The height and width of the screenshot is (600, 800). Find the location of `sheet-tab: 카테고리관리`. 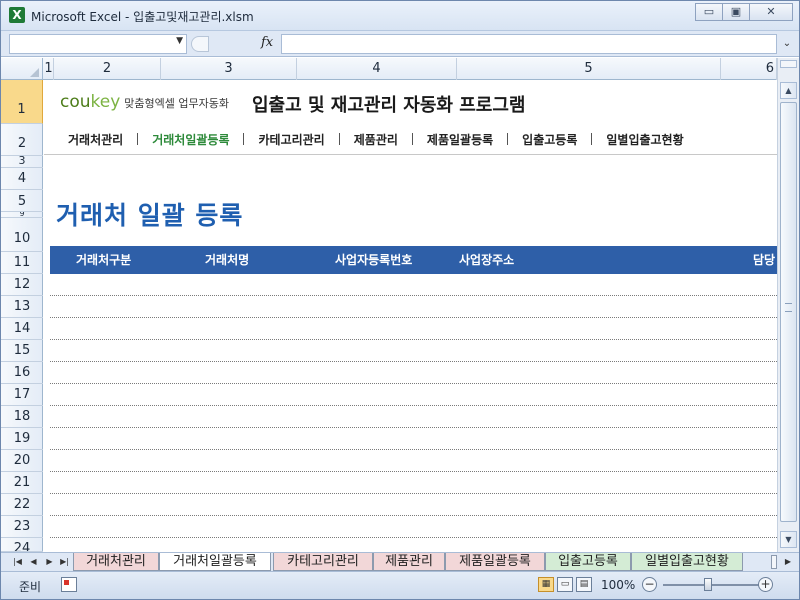

sheet-tab: 카테고리관리 is located at coordinates (323, 562).